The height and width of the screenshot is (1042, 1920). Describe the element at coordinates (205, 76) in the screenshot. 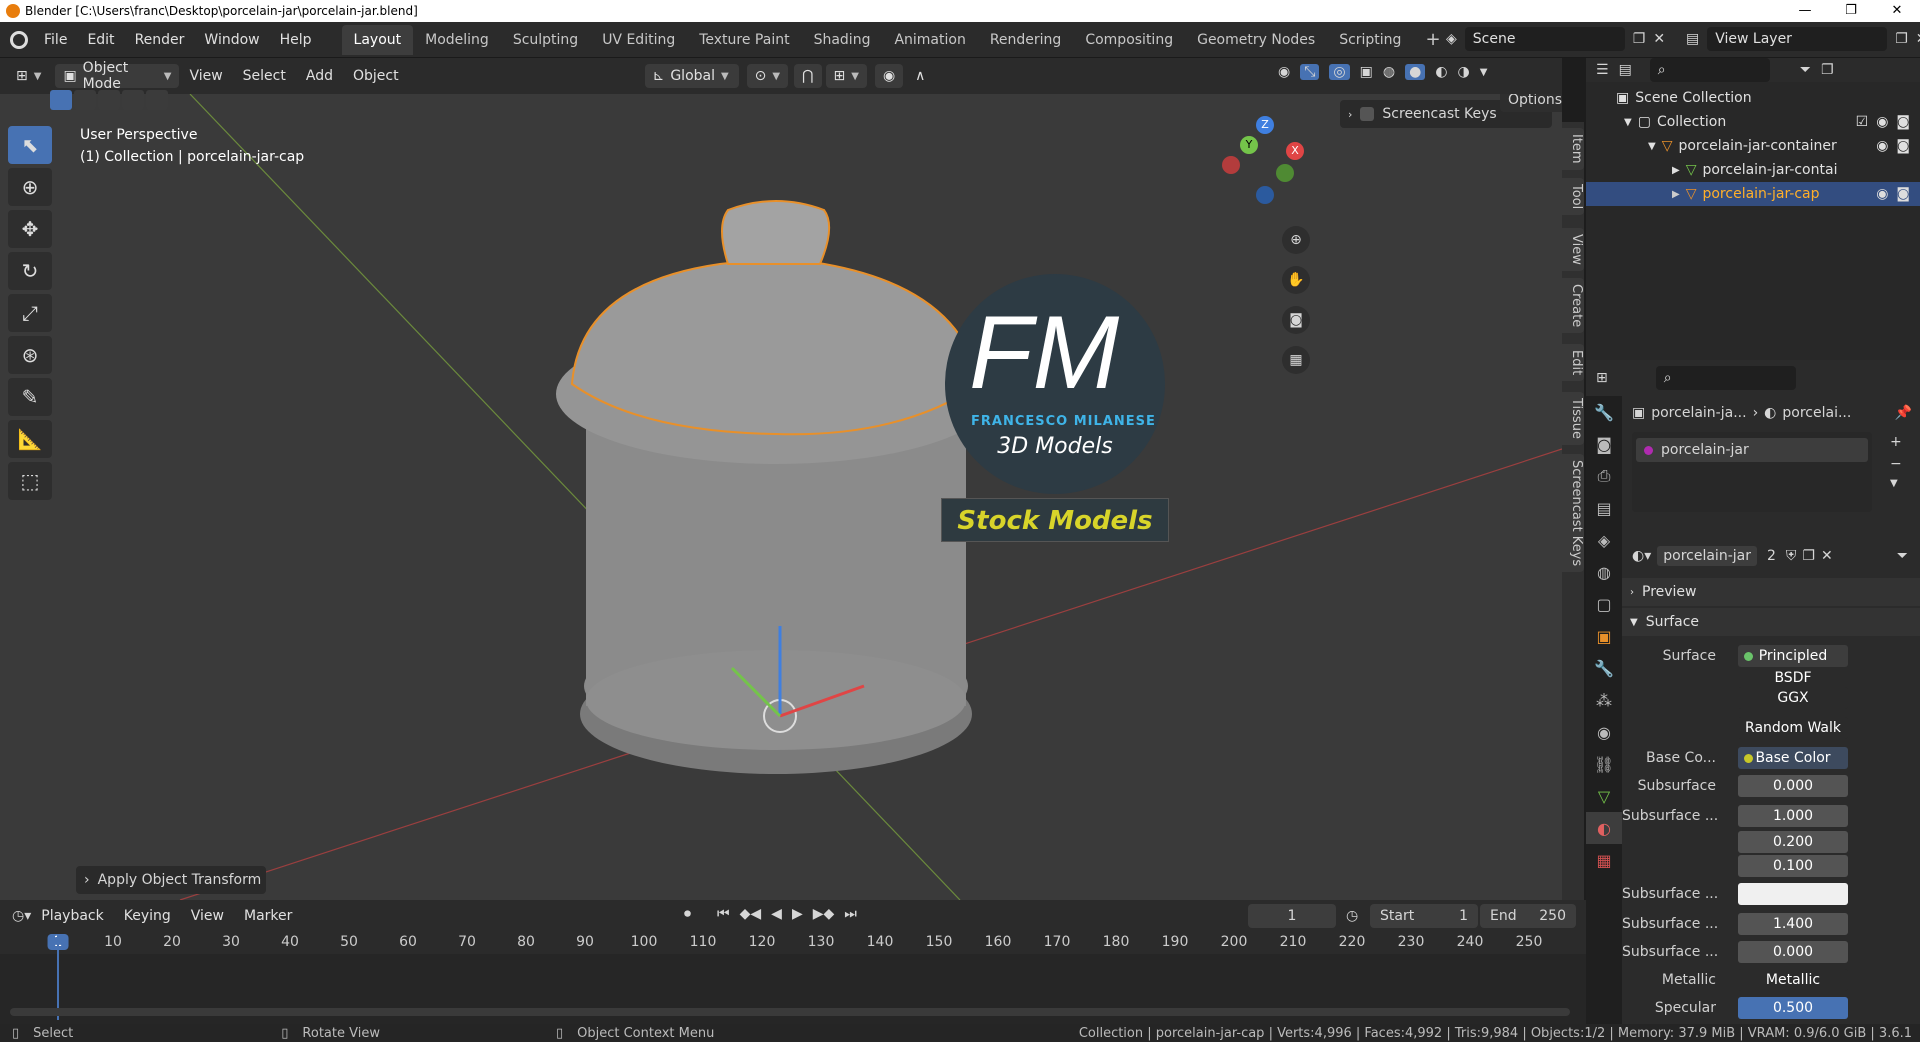

I see `menu-view: View` at that location.